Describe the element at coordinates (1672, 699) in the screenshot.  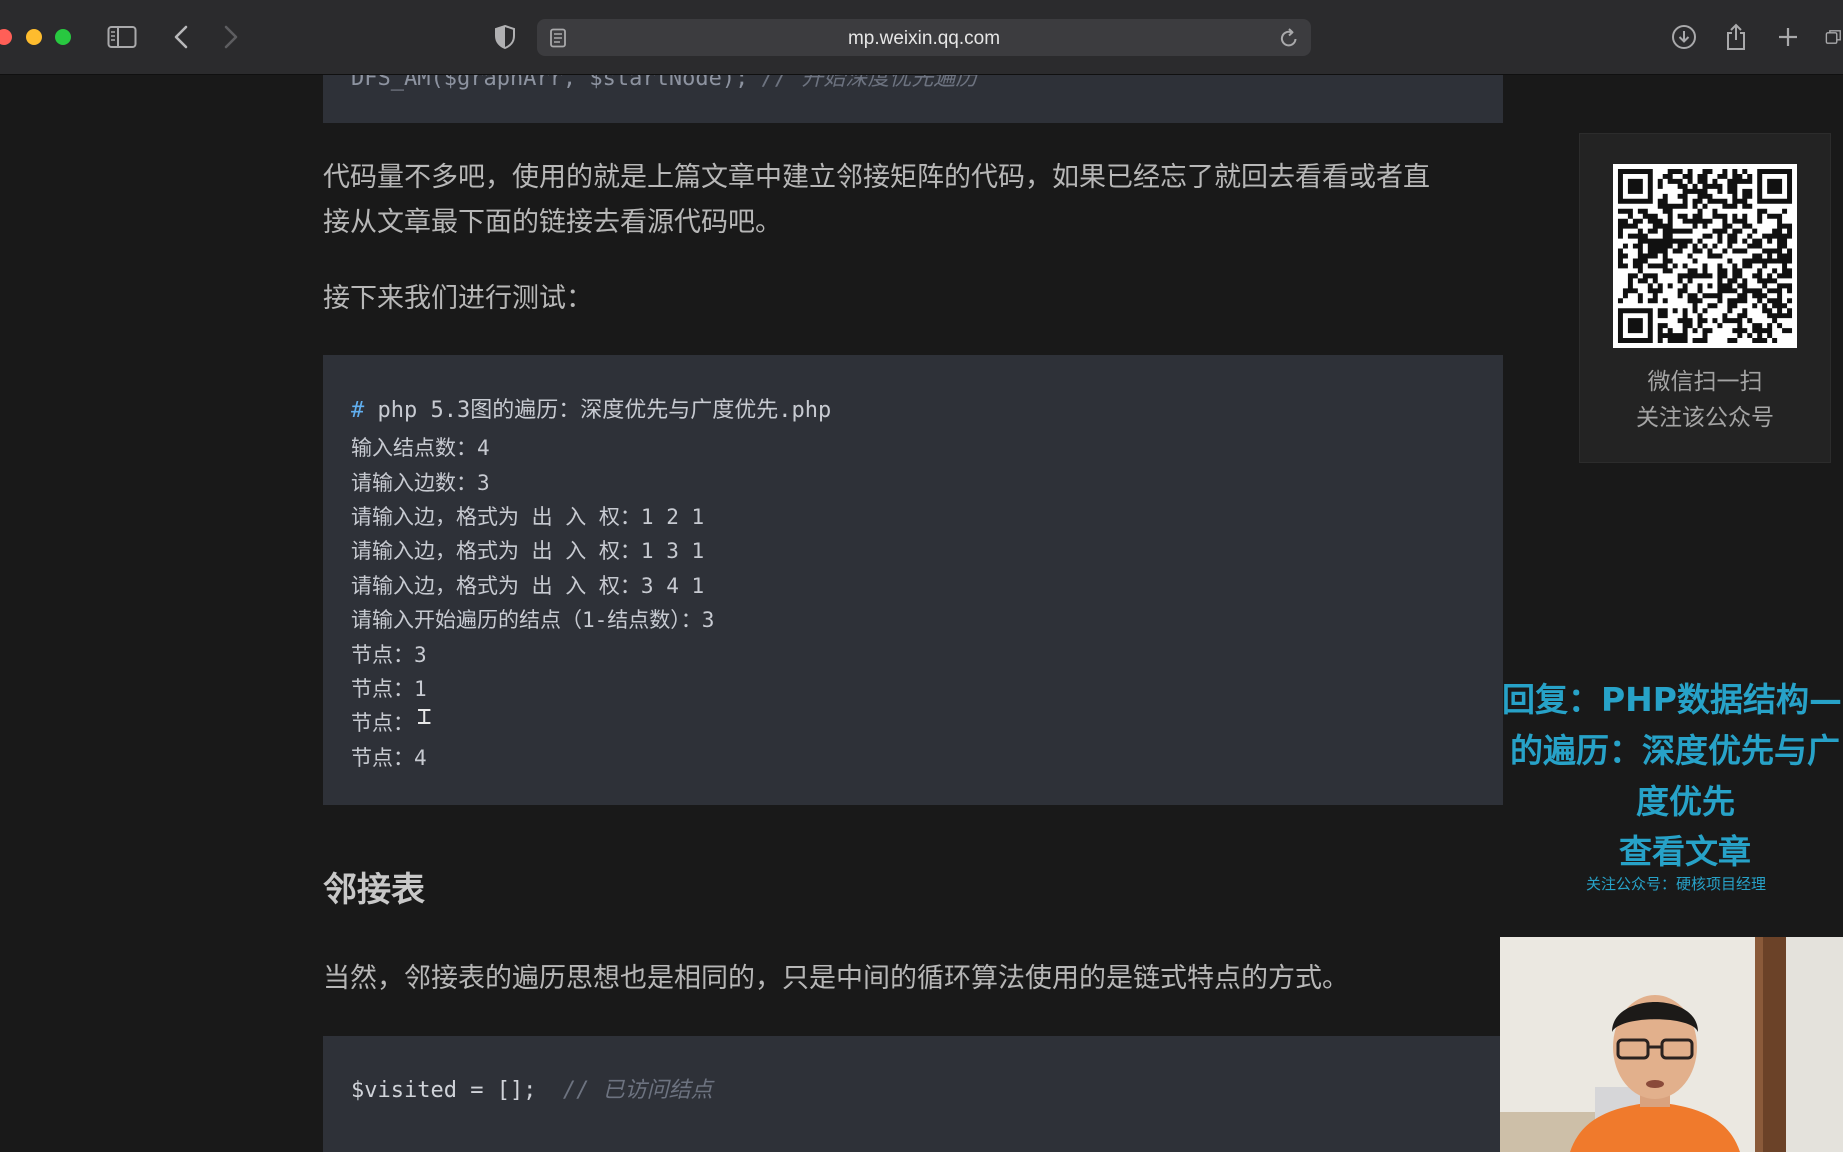
I see `overlay-text: 回复：PHP数据结构—` at that location.